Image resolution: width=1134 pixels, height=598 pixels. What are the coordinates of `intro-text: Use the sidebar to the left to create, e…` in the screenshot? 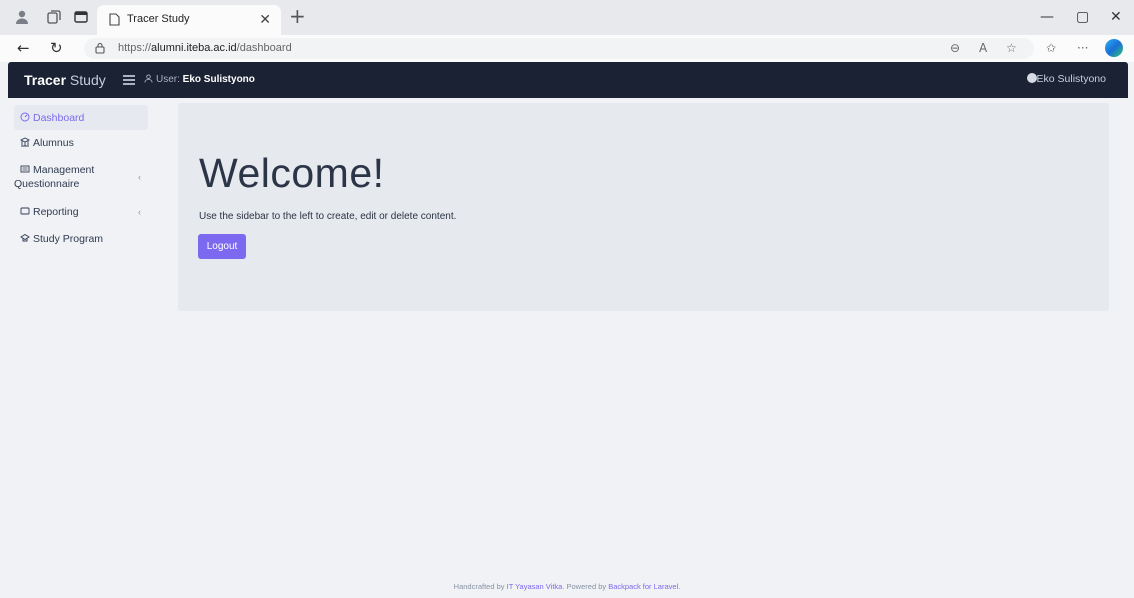 It's located at (328, 216).